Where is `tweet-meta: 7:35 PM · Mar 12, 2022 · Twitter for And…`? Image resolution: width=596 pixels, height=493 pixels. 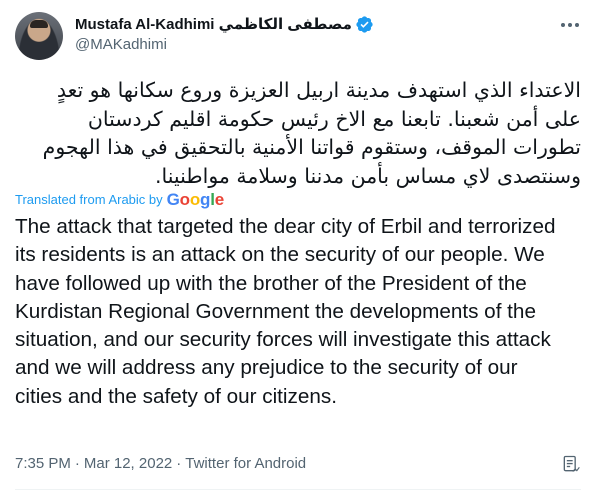
tweet-meta: 7:35 PM · Mar 12, 2022 · Twitter for And… is located at coordinates (160, 463).